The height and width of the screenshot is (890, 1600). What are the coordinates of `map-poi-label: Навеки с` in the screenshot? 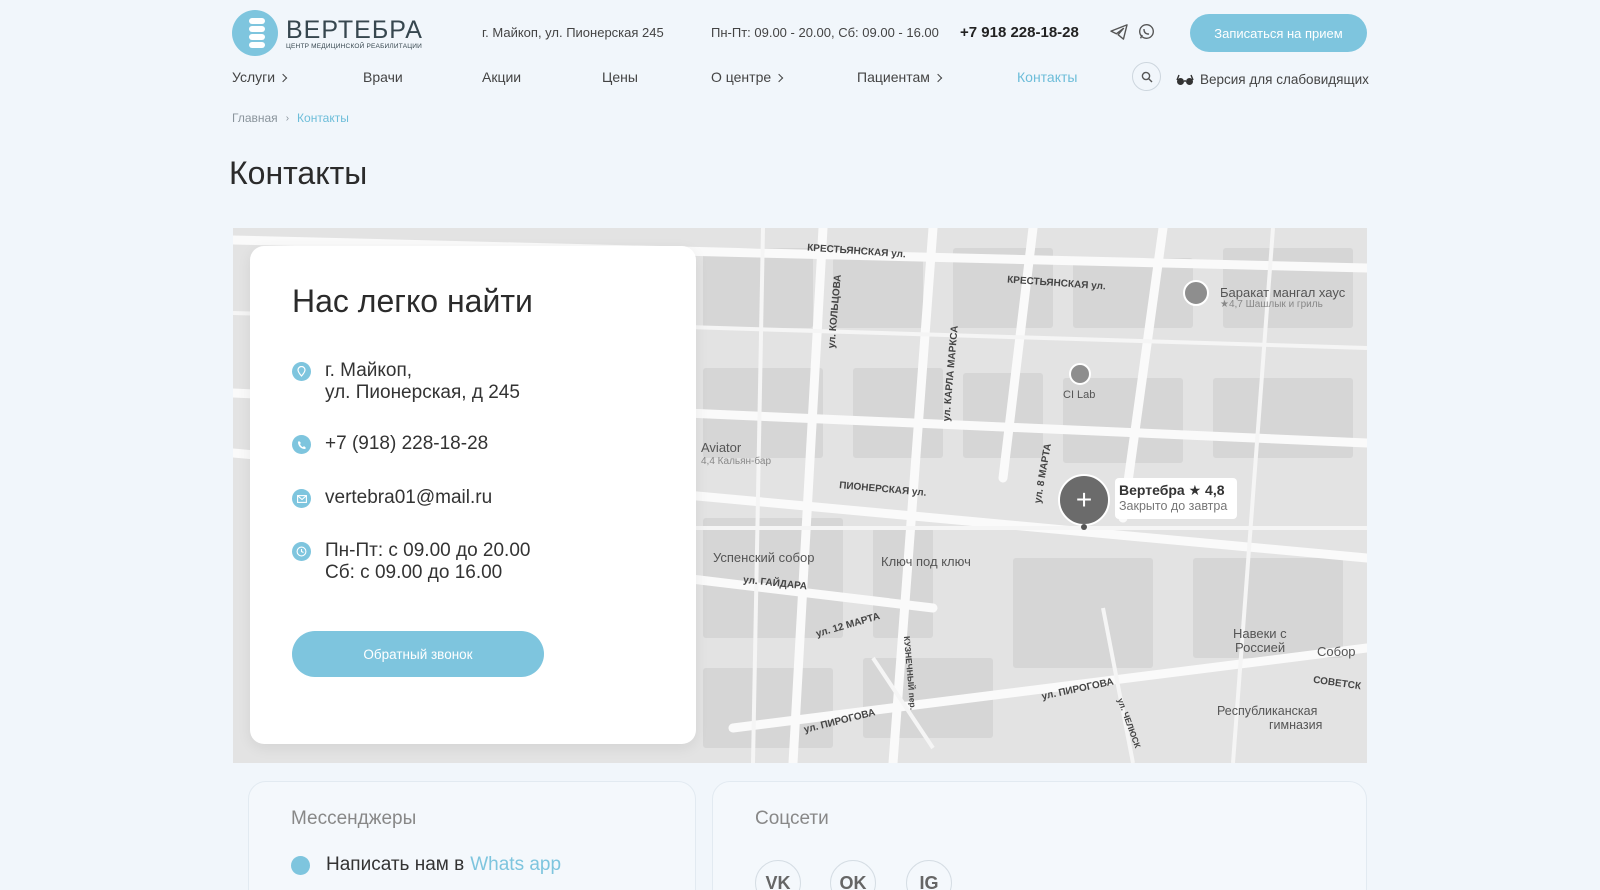 It's located at (1260, 633).